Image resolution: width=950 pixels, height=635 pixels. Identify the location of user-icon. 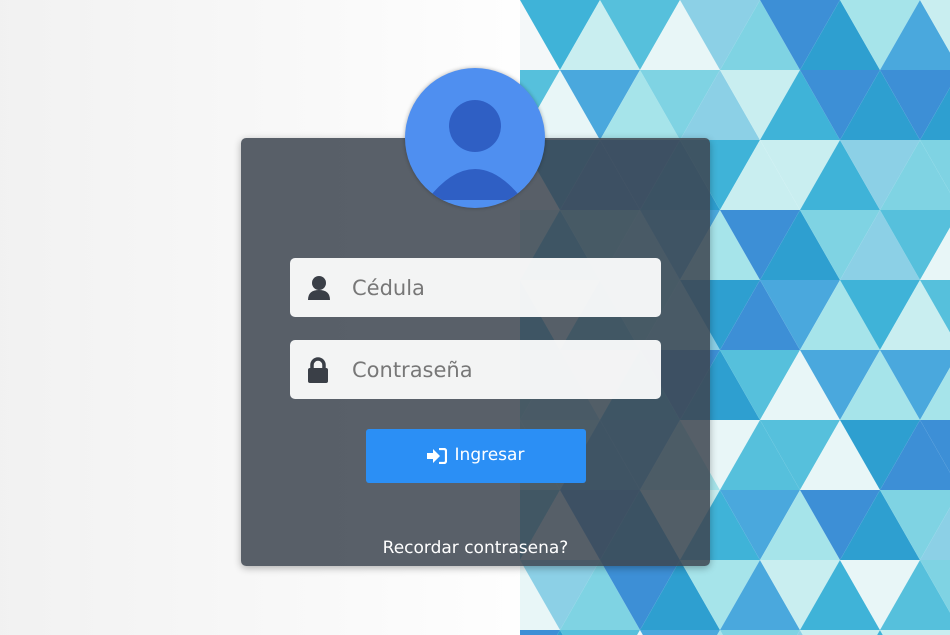
(319, 288).